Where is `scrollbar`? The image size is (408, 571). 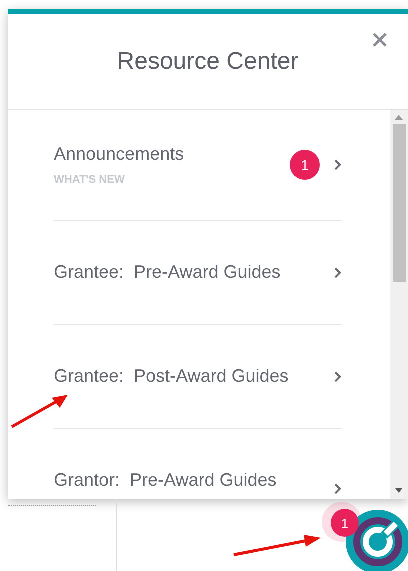
scrollbar is located at coordinates (399, 304).